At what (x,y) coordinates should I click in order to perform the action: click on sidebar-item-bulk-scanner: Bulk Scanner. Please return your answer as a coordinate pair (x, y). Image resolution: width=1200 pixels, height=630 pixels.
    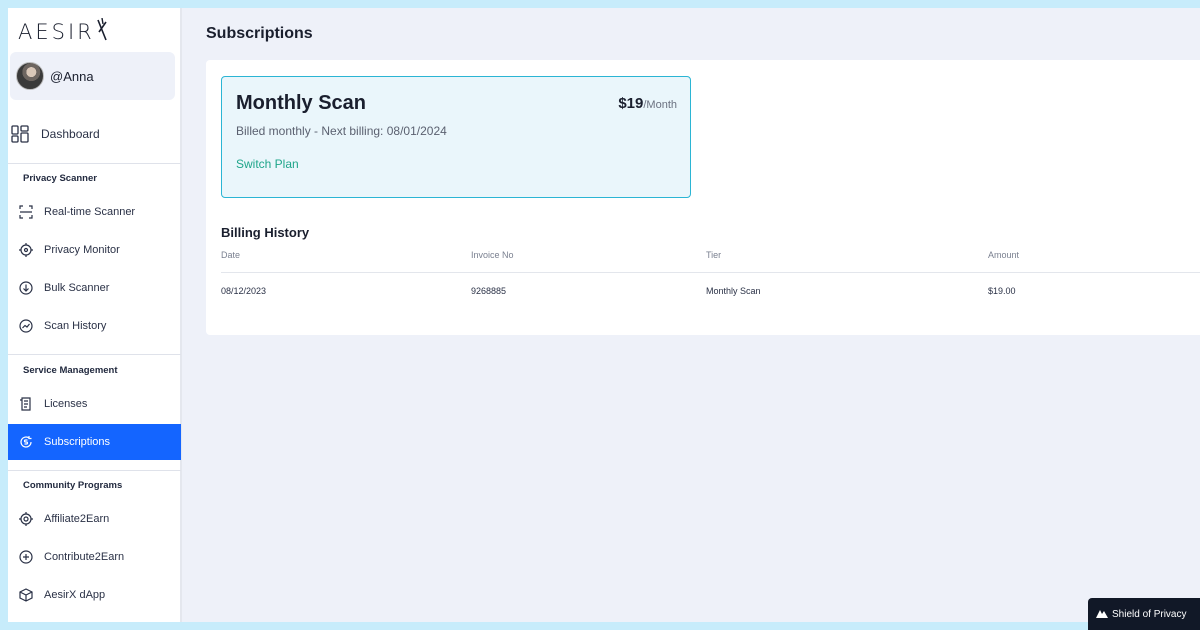
    Looking at the image, I should click on (94, 288).